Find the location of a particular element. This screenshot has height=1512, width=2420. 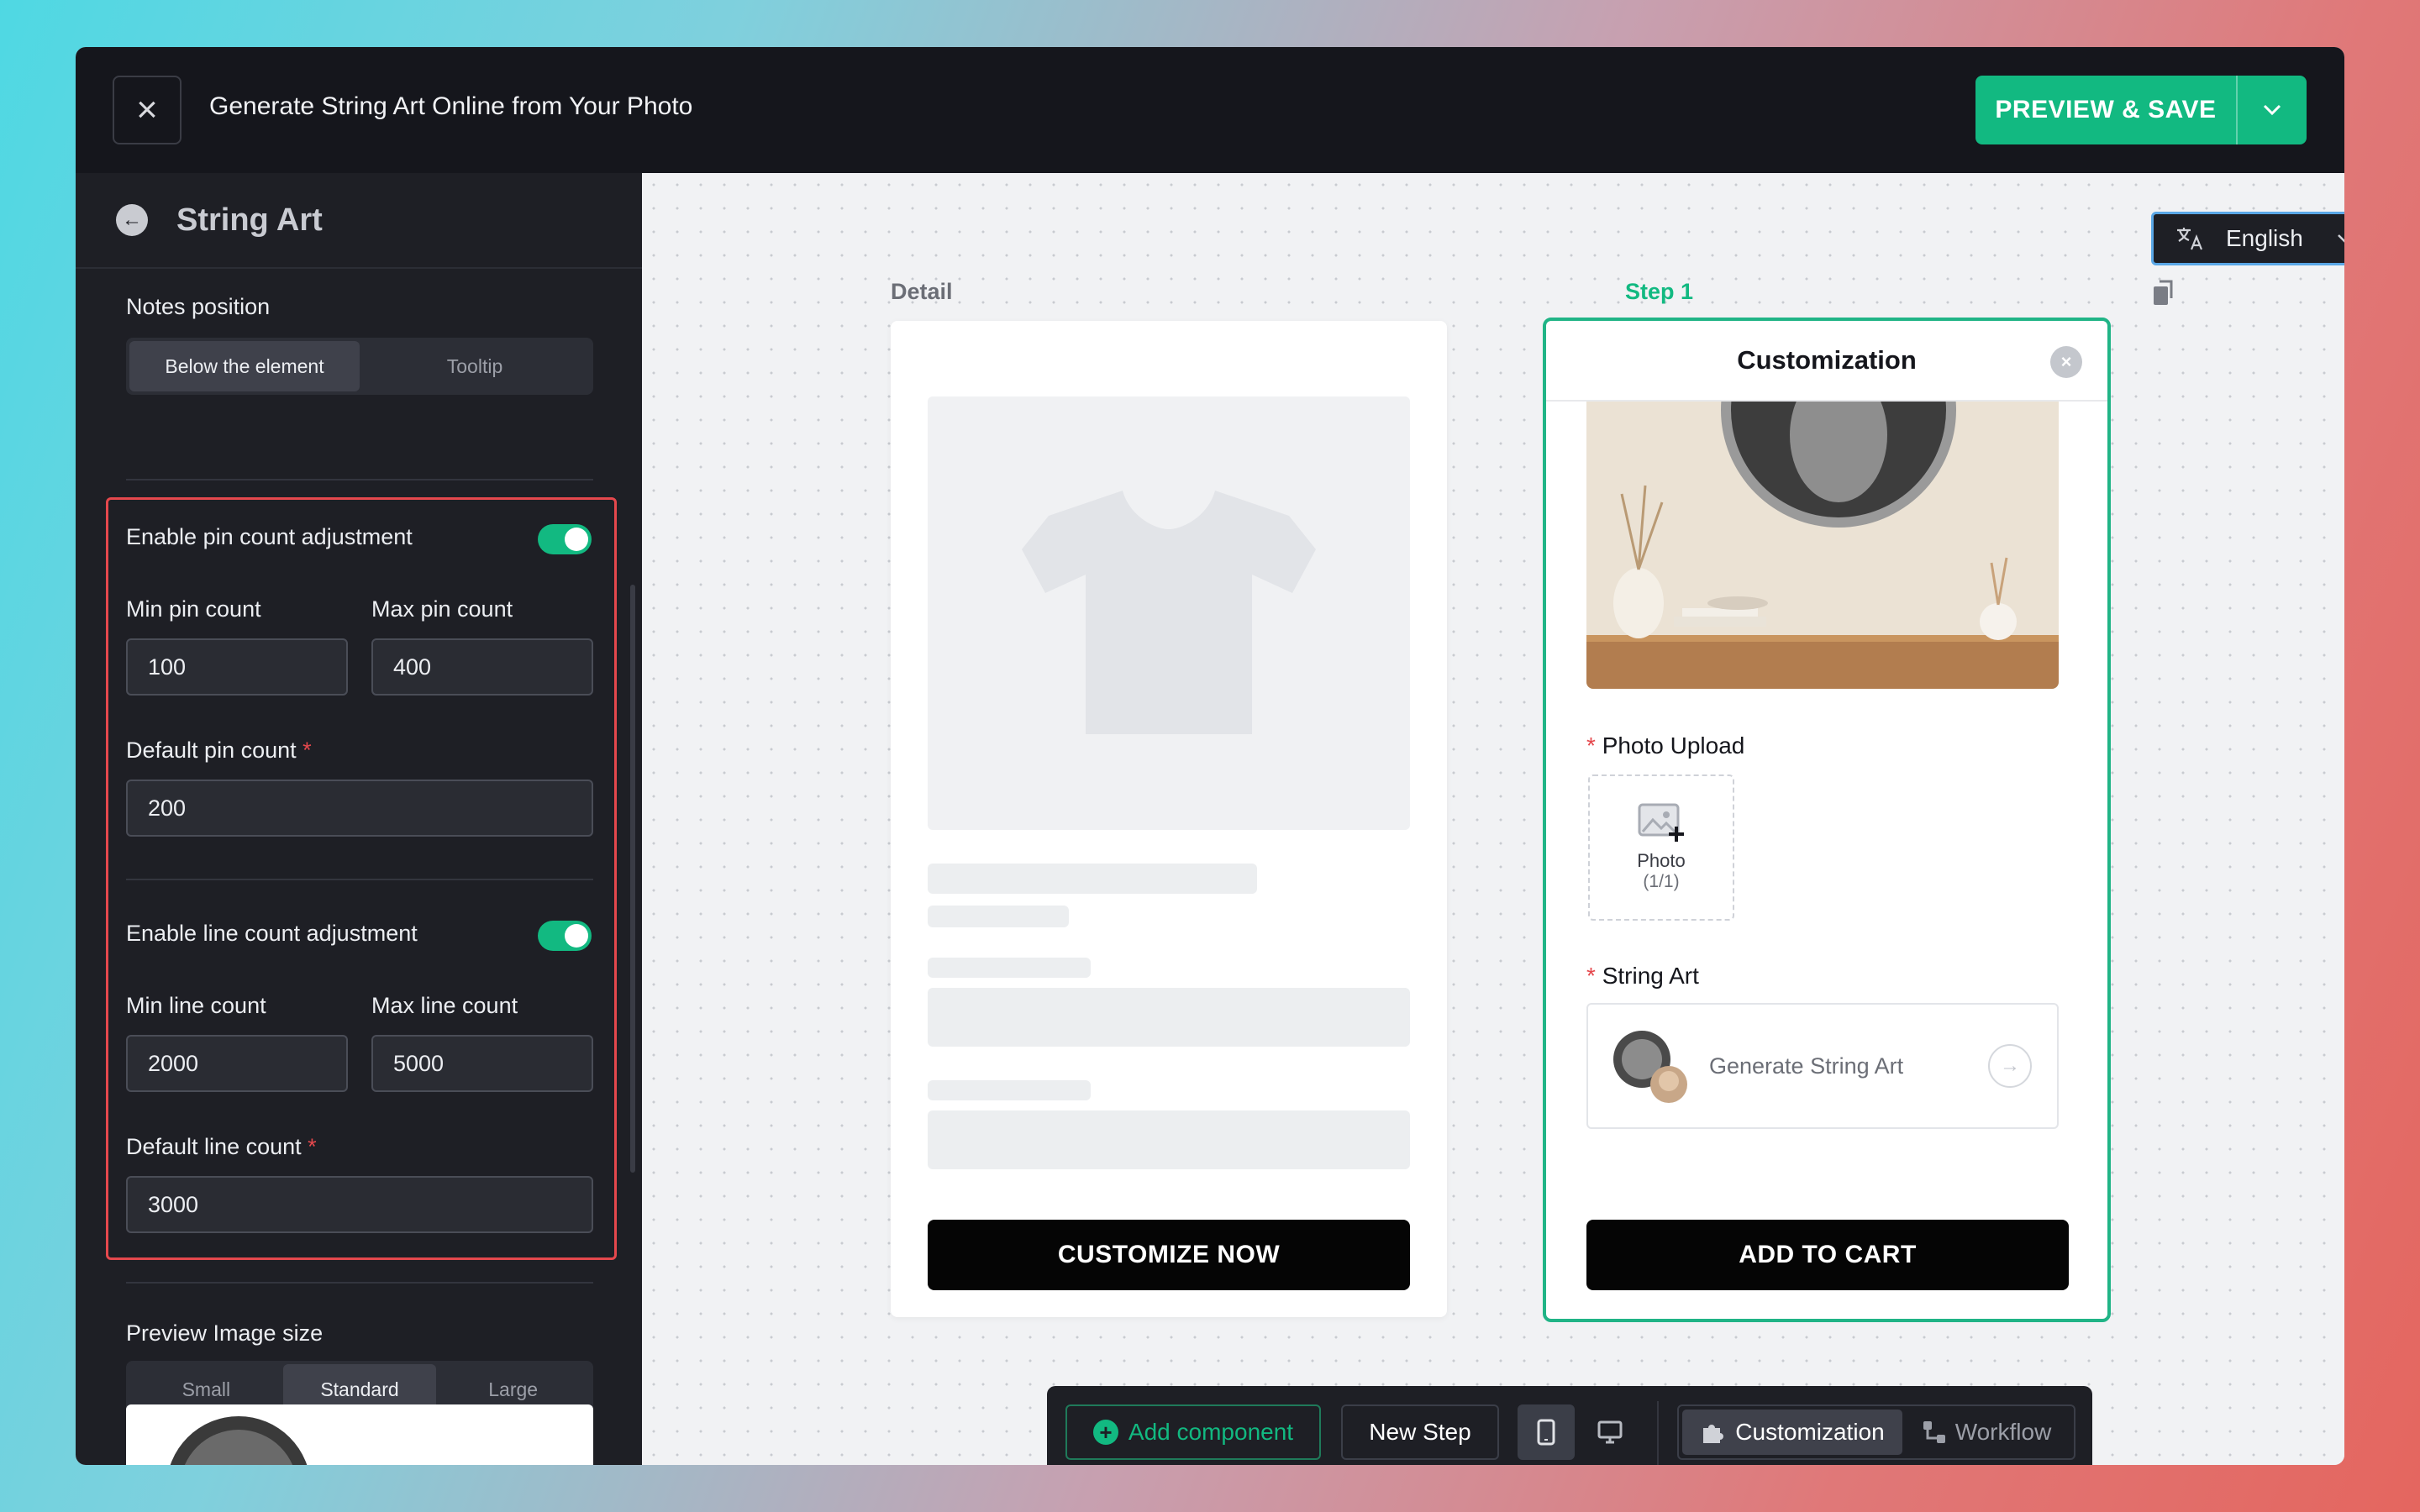

sidebar-scrollbar is located at coordinates (632, 879).